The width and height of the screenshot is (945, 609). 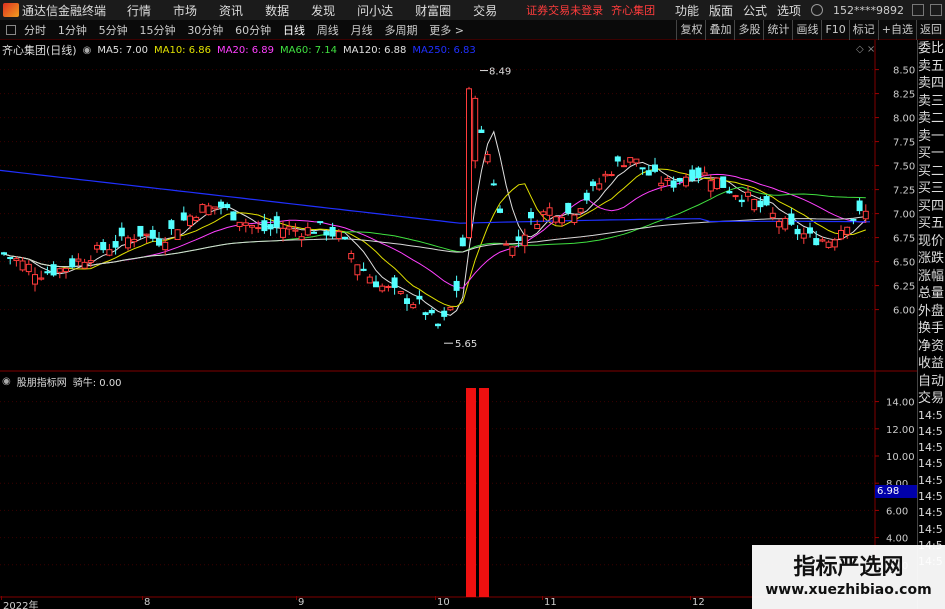 I want to click on price-tick-label: 8.25, so click(x=904, y=95).